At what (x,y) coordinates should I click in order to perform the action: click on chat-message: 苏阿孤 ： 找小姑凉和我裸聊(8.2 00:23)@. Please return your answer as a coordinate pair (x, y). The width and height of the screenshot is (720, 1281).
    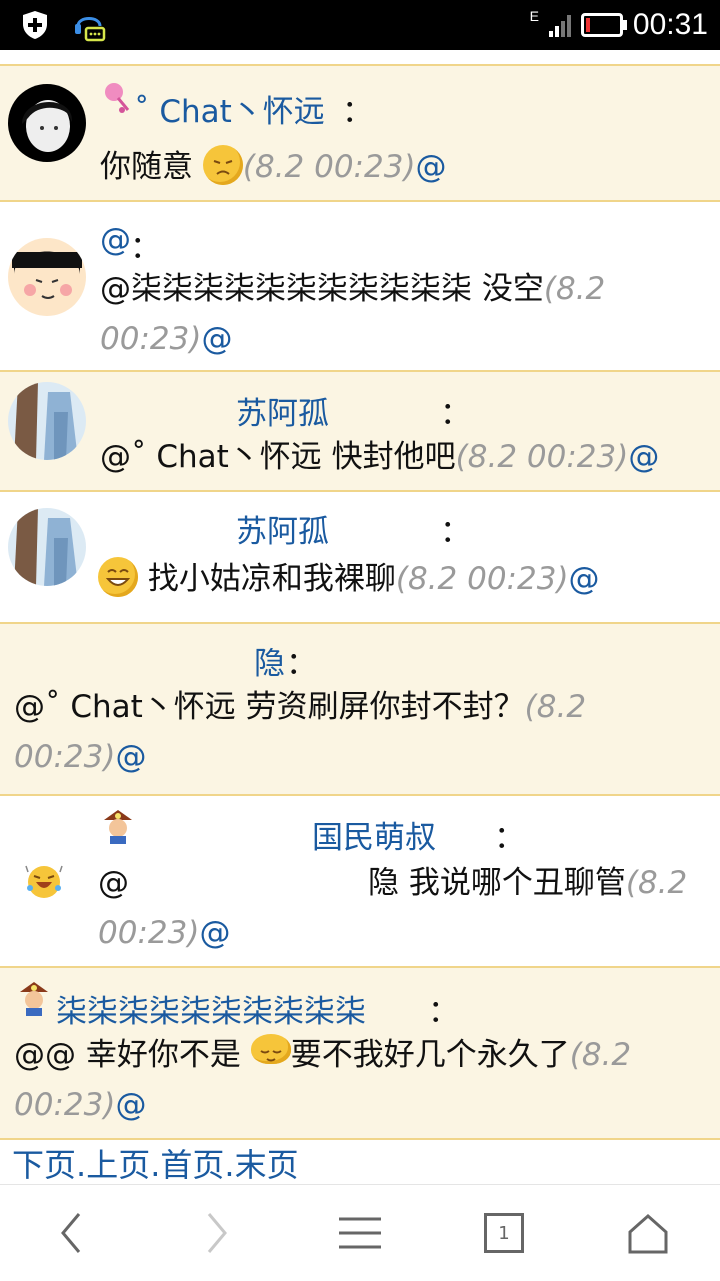
    Looking at the image, I should click on (360, 556).